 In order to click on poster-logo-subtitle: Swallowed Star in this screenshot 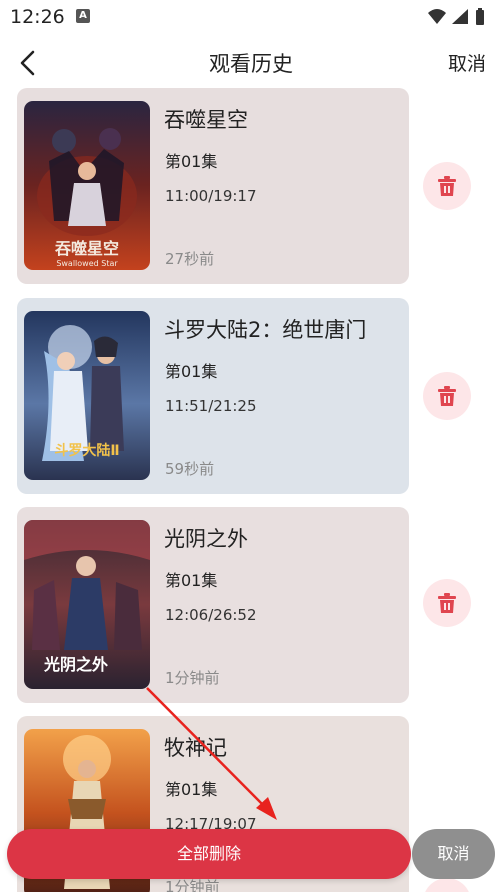, I will do `click(87, 263)`.